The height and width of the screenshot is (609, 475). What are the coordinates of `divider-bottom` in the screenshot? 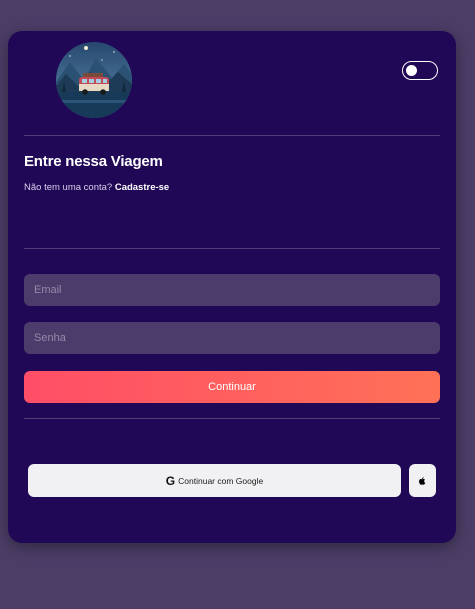 It's located at (232, 418).